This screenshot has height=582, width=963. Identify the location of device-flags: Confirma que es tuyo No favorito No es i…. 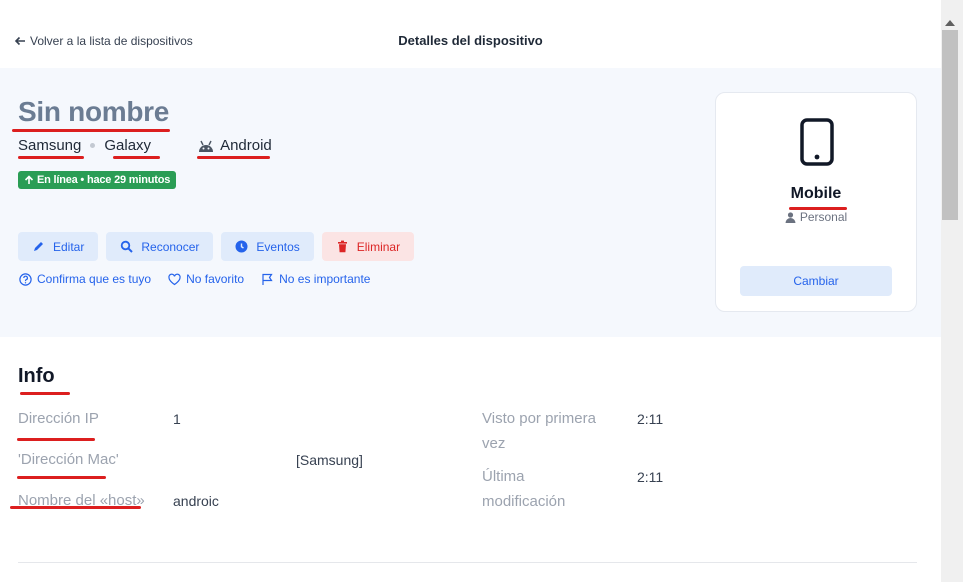
(194, 279).